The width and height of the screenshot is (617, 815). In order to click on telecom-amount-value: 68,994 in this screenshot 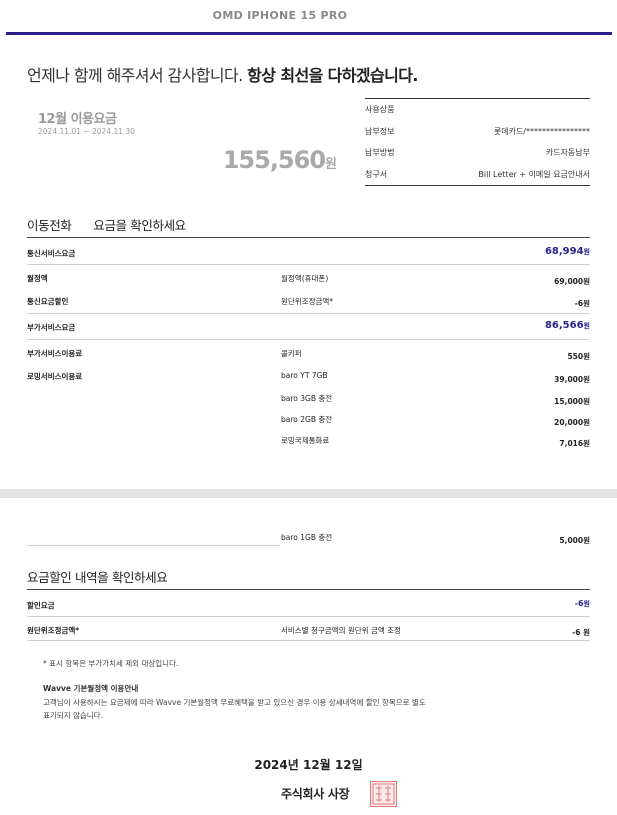, I will do `click(564, 251)`.